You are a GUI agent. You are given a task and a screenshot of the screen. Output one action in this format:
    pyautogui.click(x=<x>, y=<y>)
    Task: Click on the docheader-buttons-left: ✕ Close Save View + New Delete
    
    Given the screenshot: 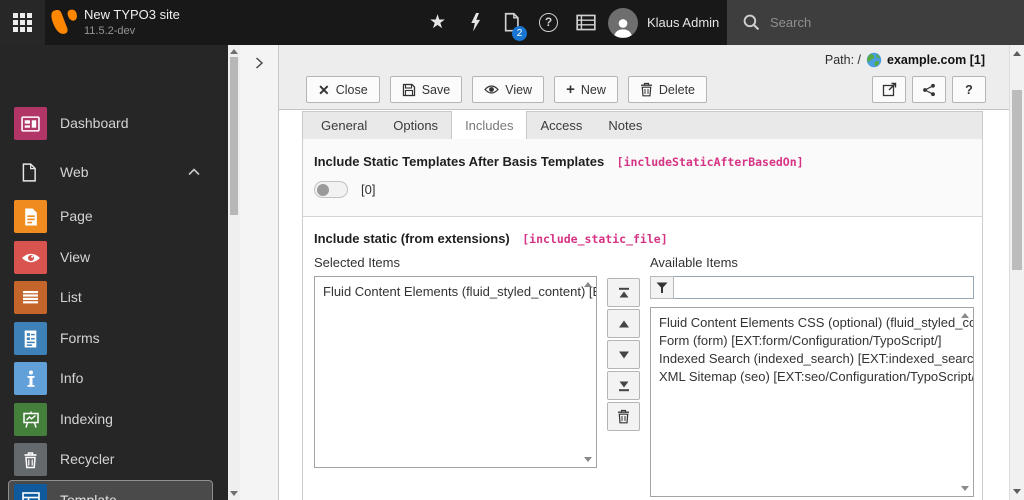 What is the action you would take?
    pyautogui.click(x=506, y=89)
    